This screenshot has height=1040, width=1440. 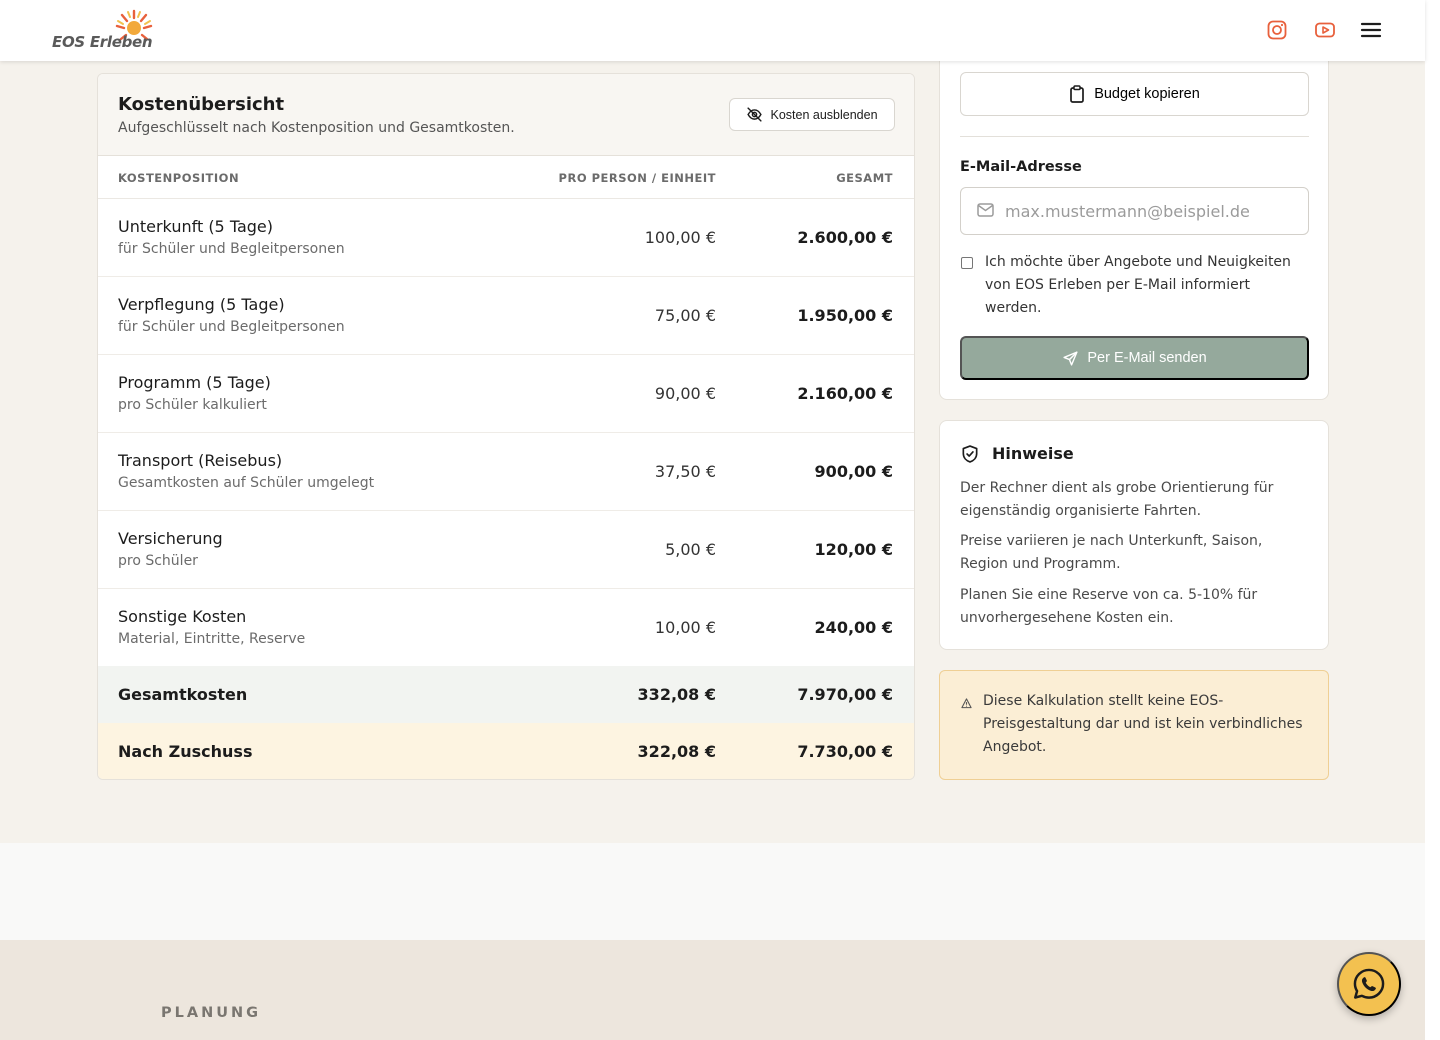 What do you see at coordinates (970, 454) in the screenshot?
I see `shield-check-icon` at bounding box center [970, 454].